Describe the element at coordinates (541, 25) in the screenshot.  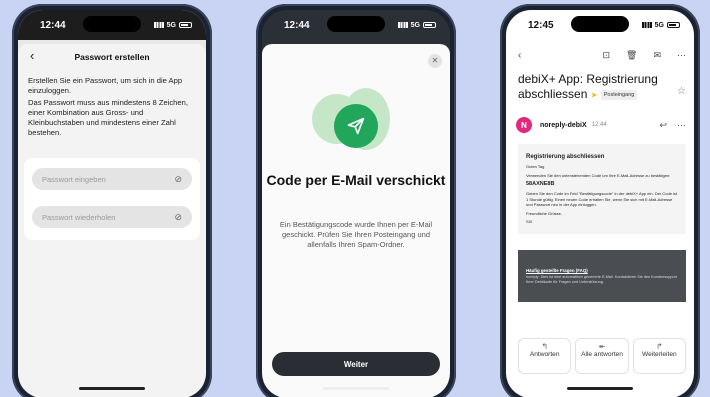
I see `status-time: 12:45` at that location.